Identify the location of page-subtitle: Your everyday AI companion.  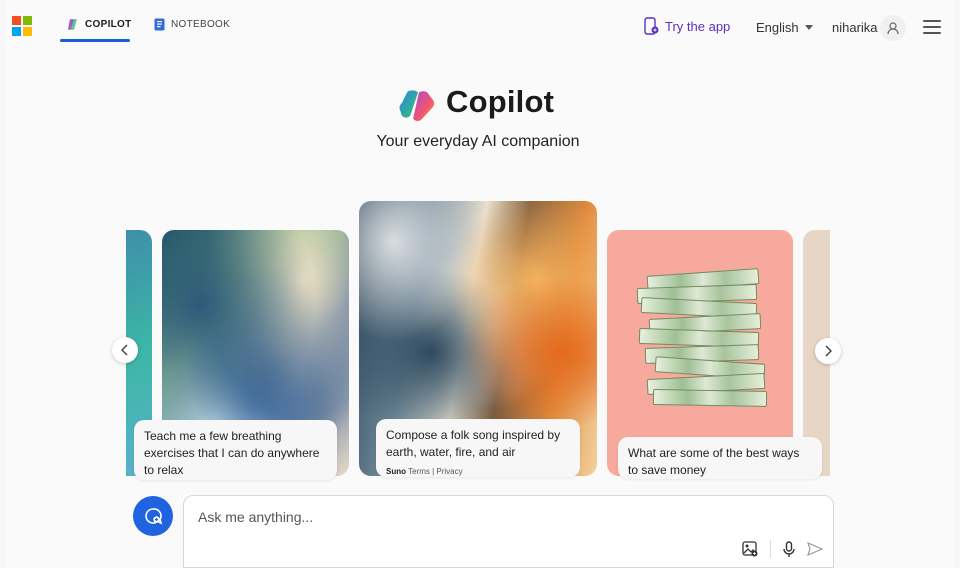
(478, 141).